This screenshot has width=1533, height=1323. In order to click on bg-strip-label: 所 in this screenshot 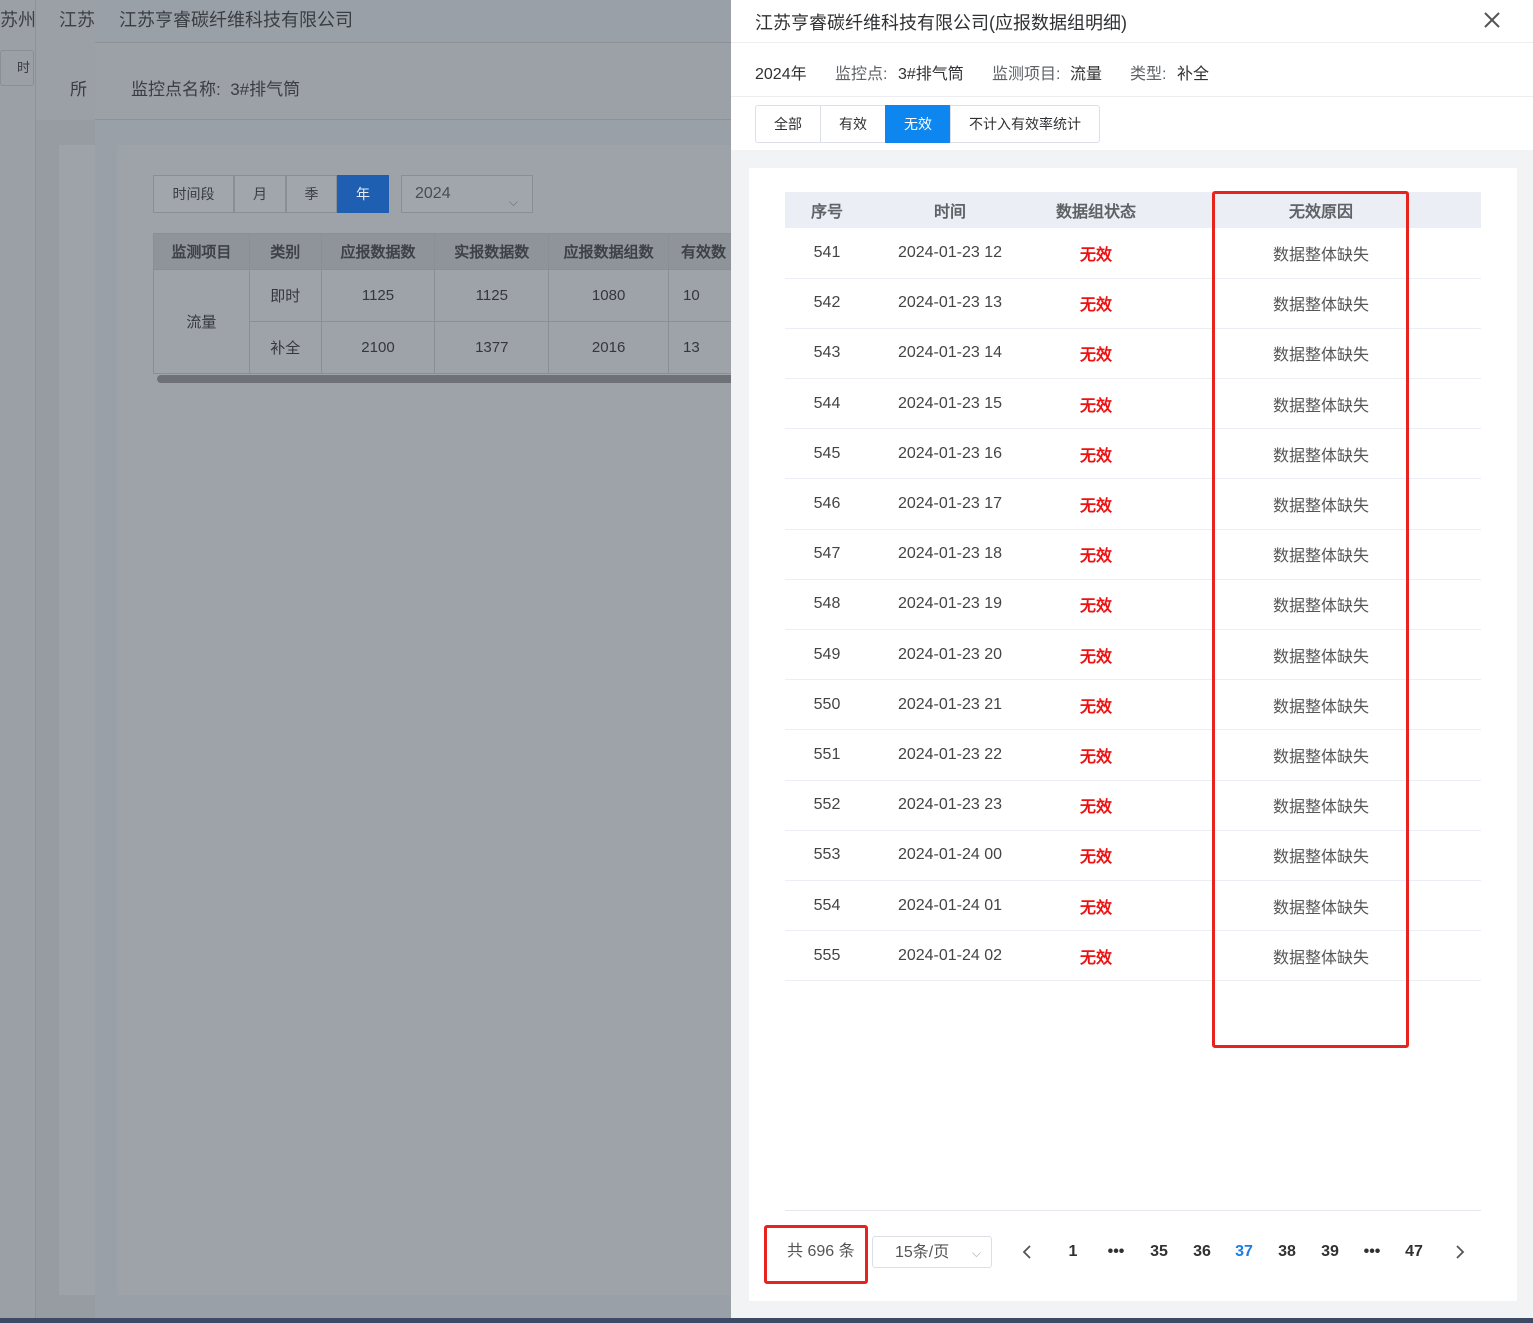, I will do `click(78, 89)`.